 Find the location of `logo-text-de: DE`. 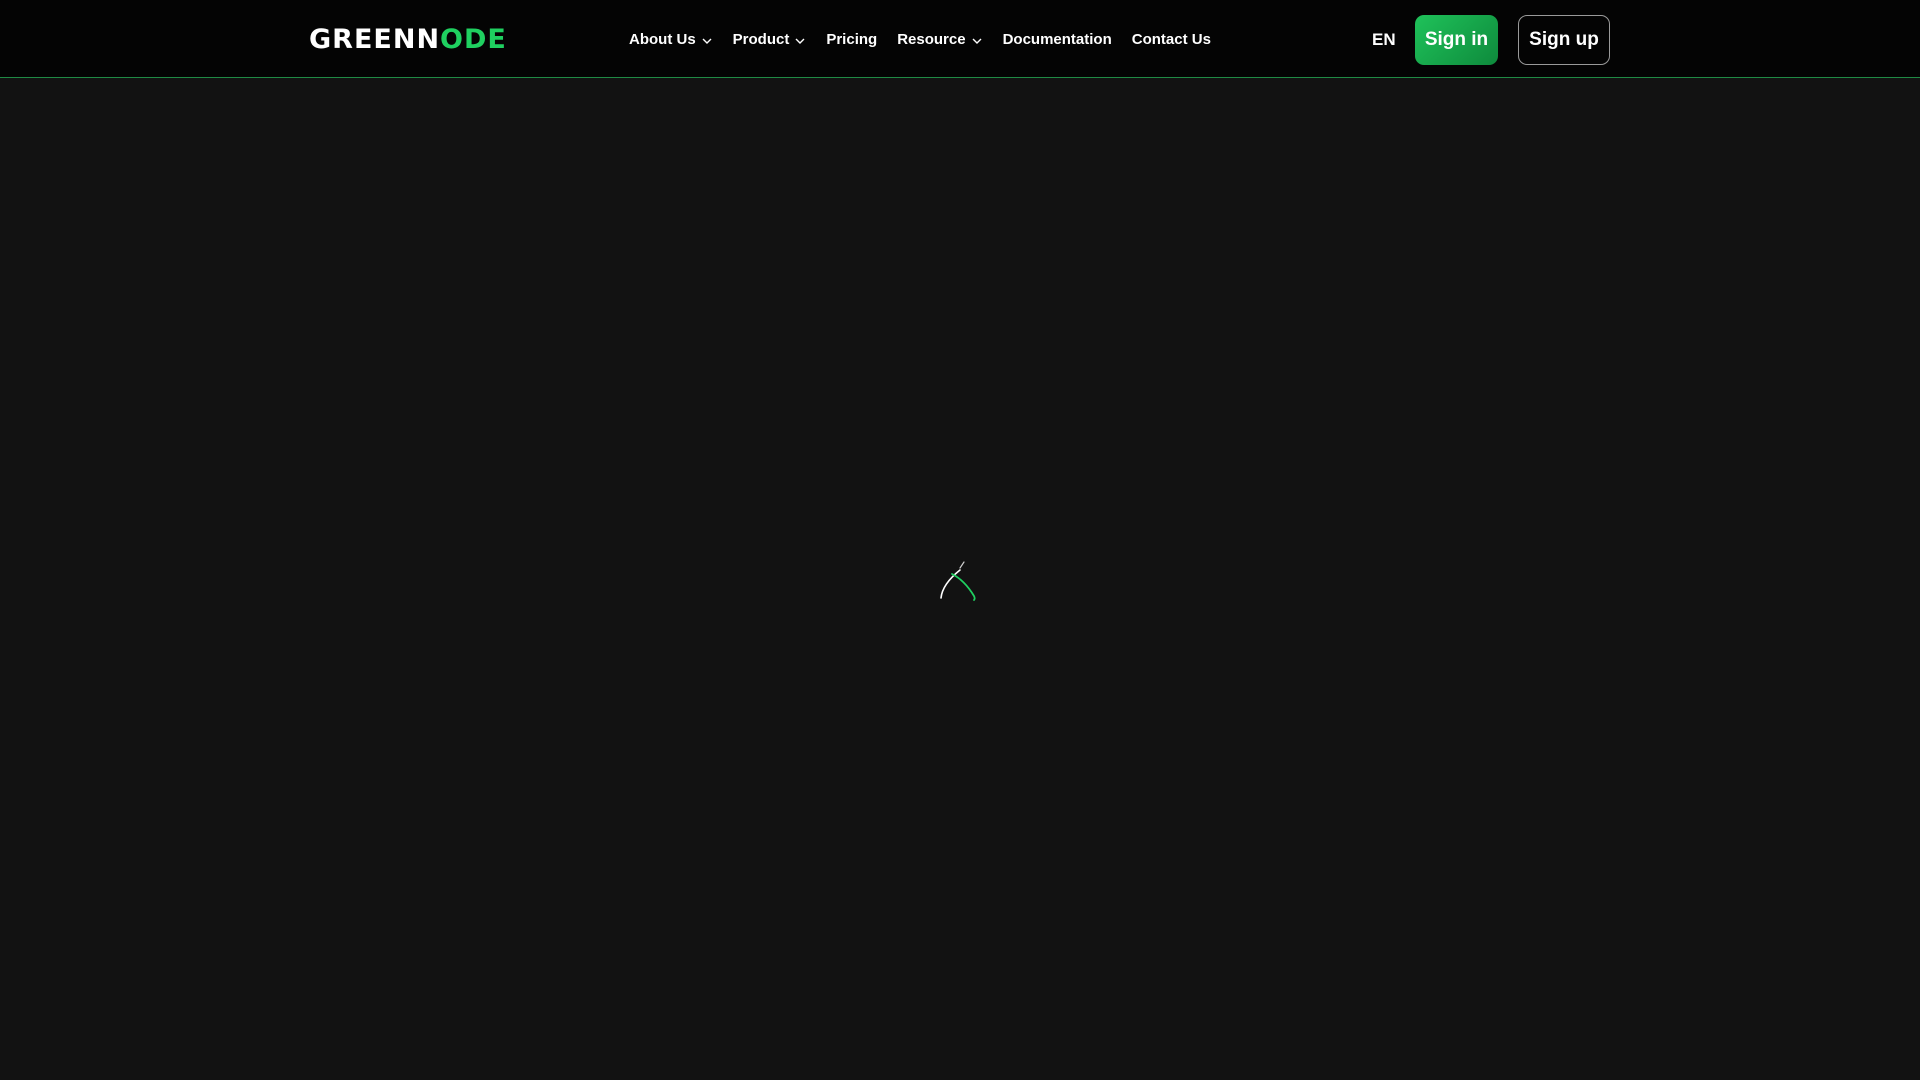

logo-text-de: DE is located at coordinates (485, 39).